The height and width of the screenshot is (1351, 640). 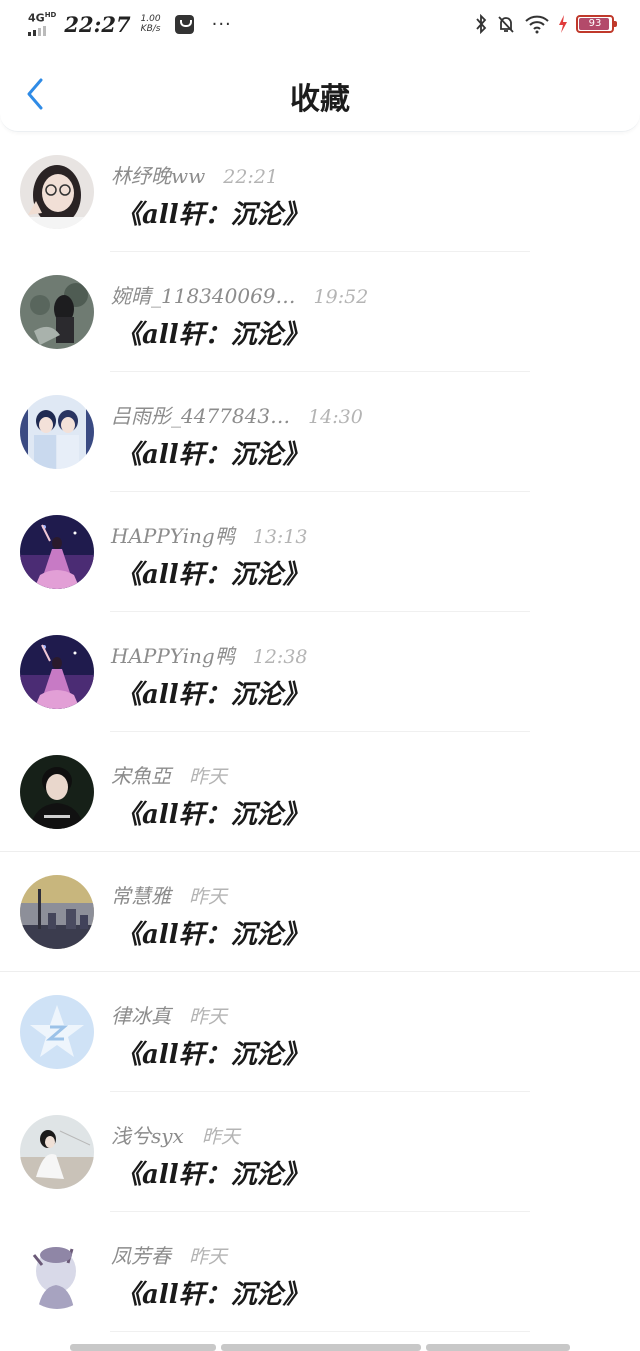 I want to click on user-name: 律冰真, so click(x=141, y=1014).